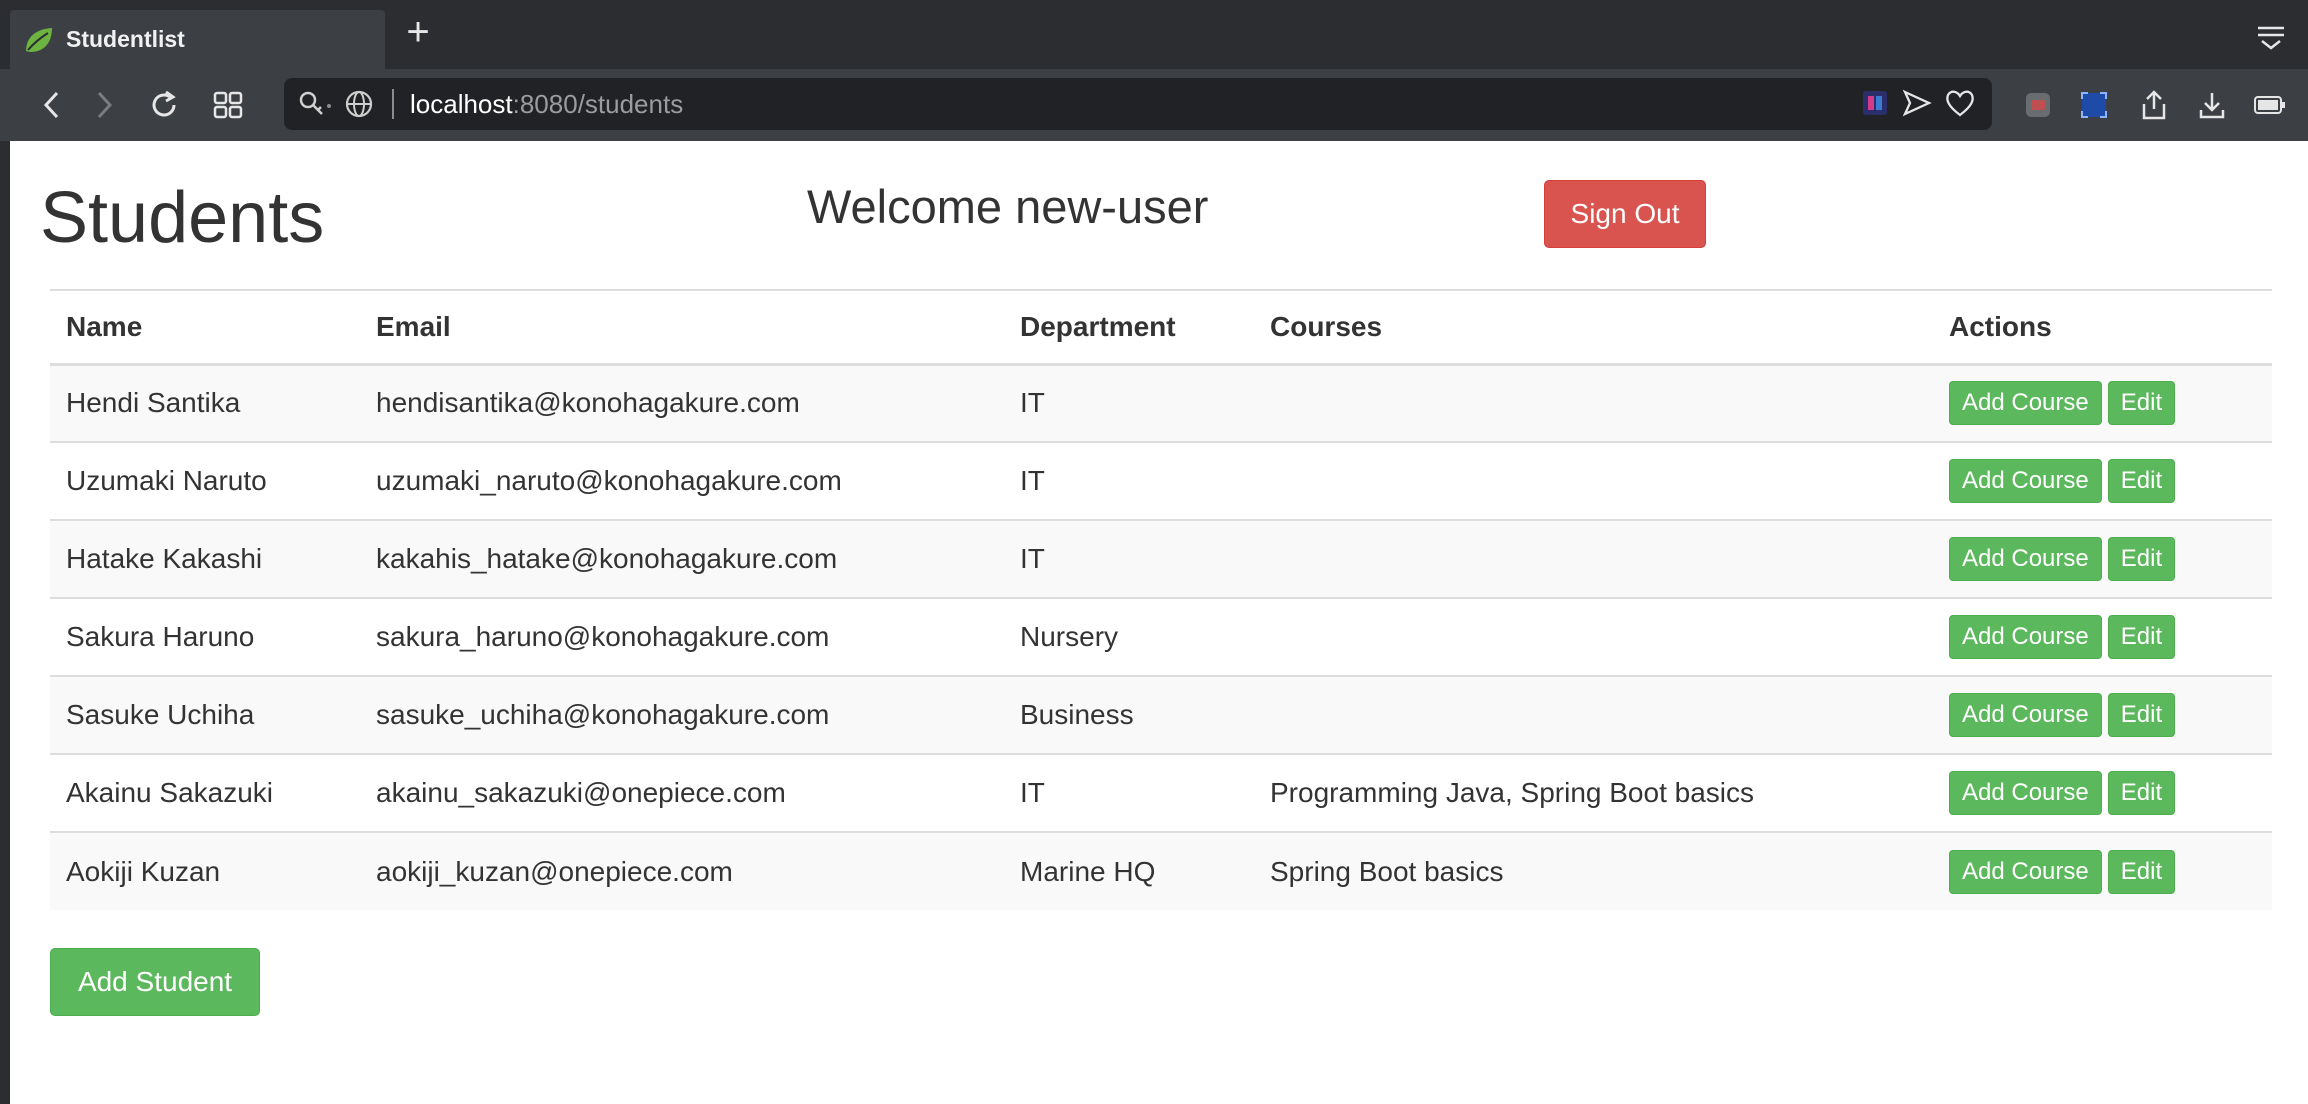 This screenshot has width=2308, height=1104. I want to click on back-icon, so click(52, 105).